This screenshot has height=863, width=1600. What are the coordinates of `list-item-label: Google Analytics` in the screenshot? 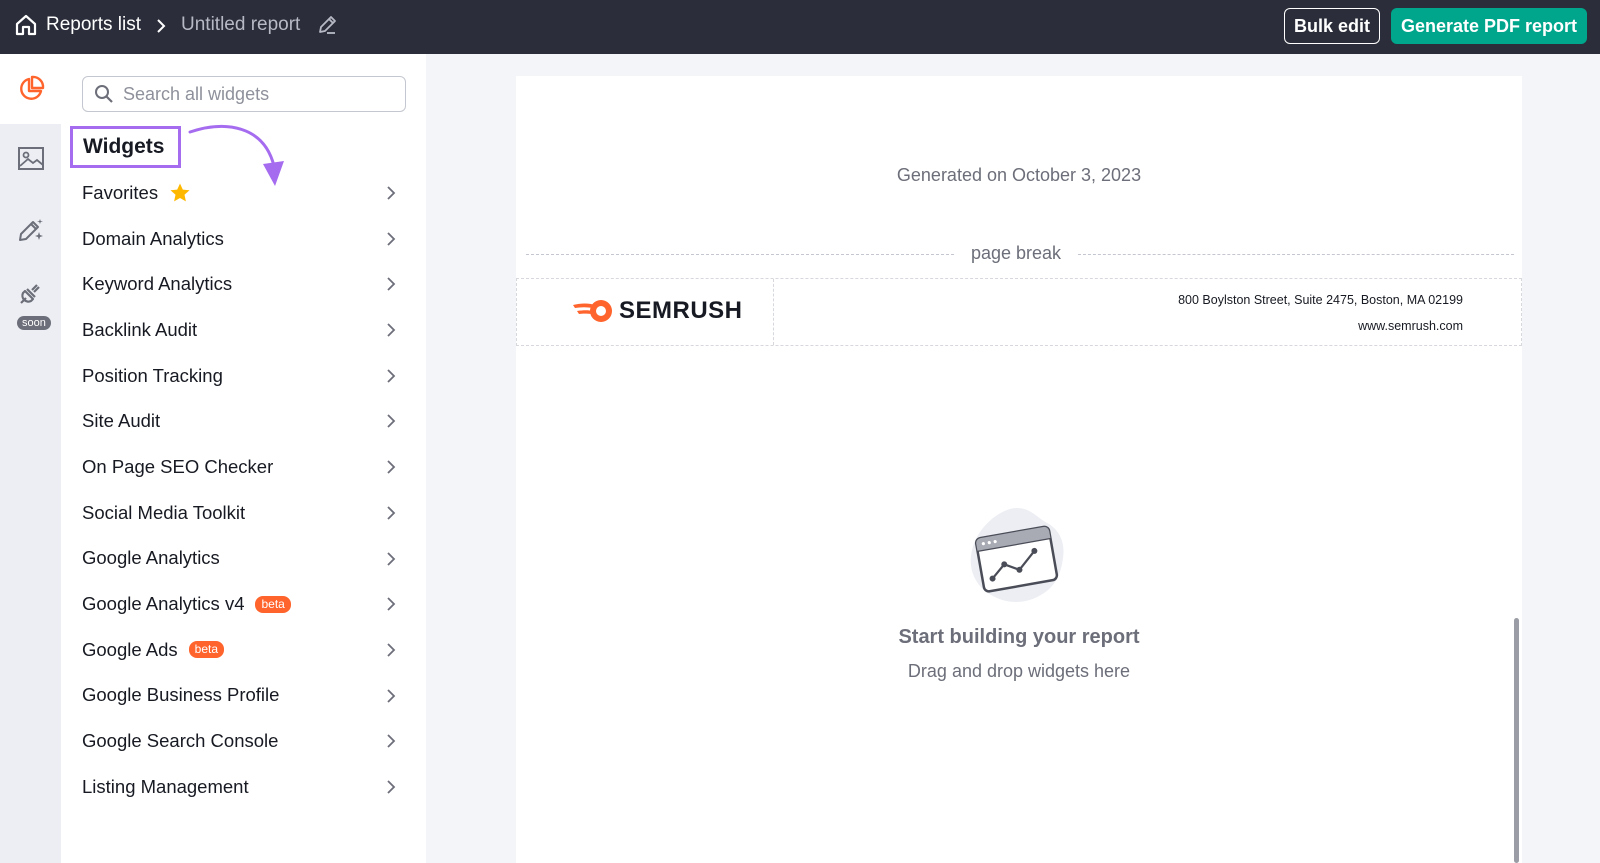 It's located at (151, 558).